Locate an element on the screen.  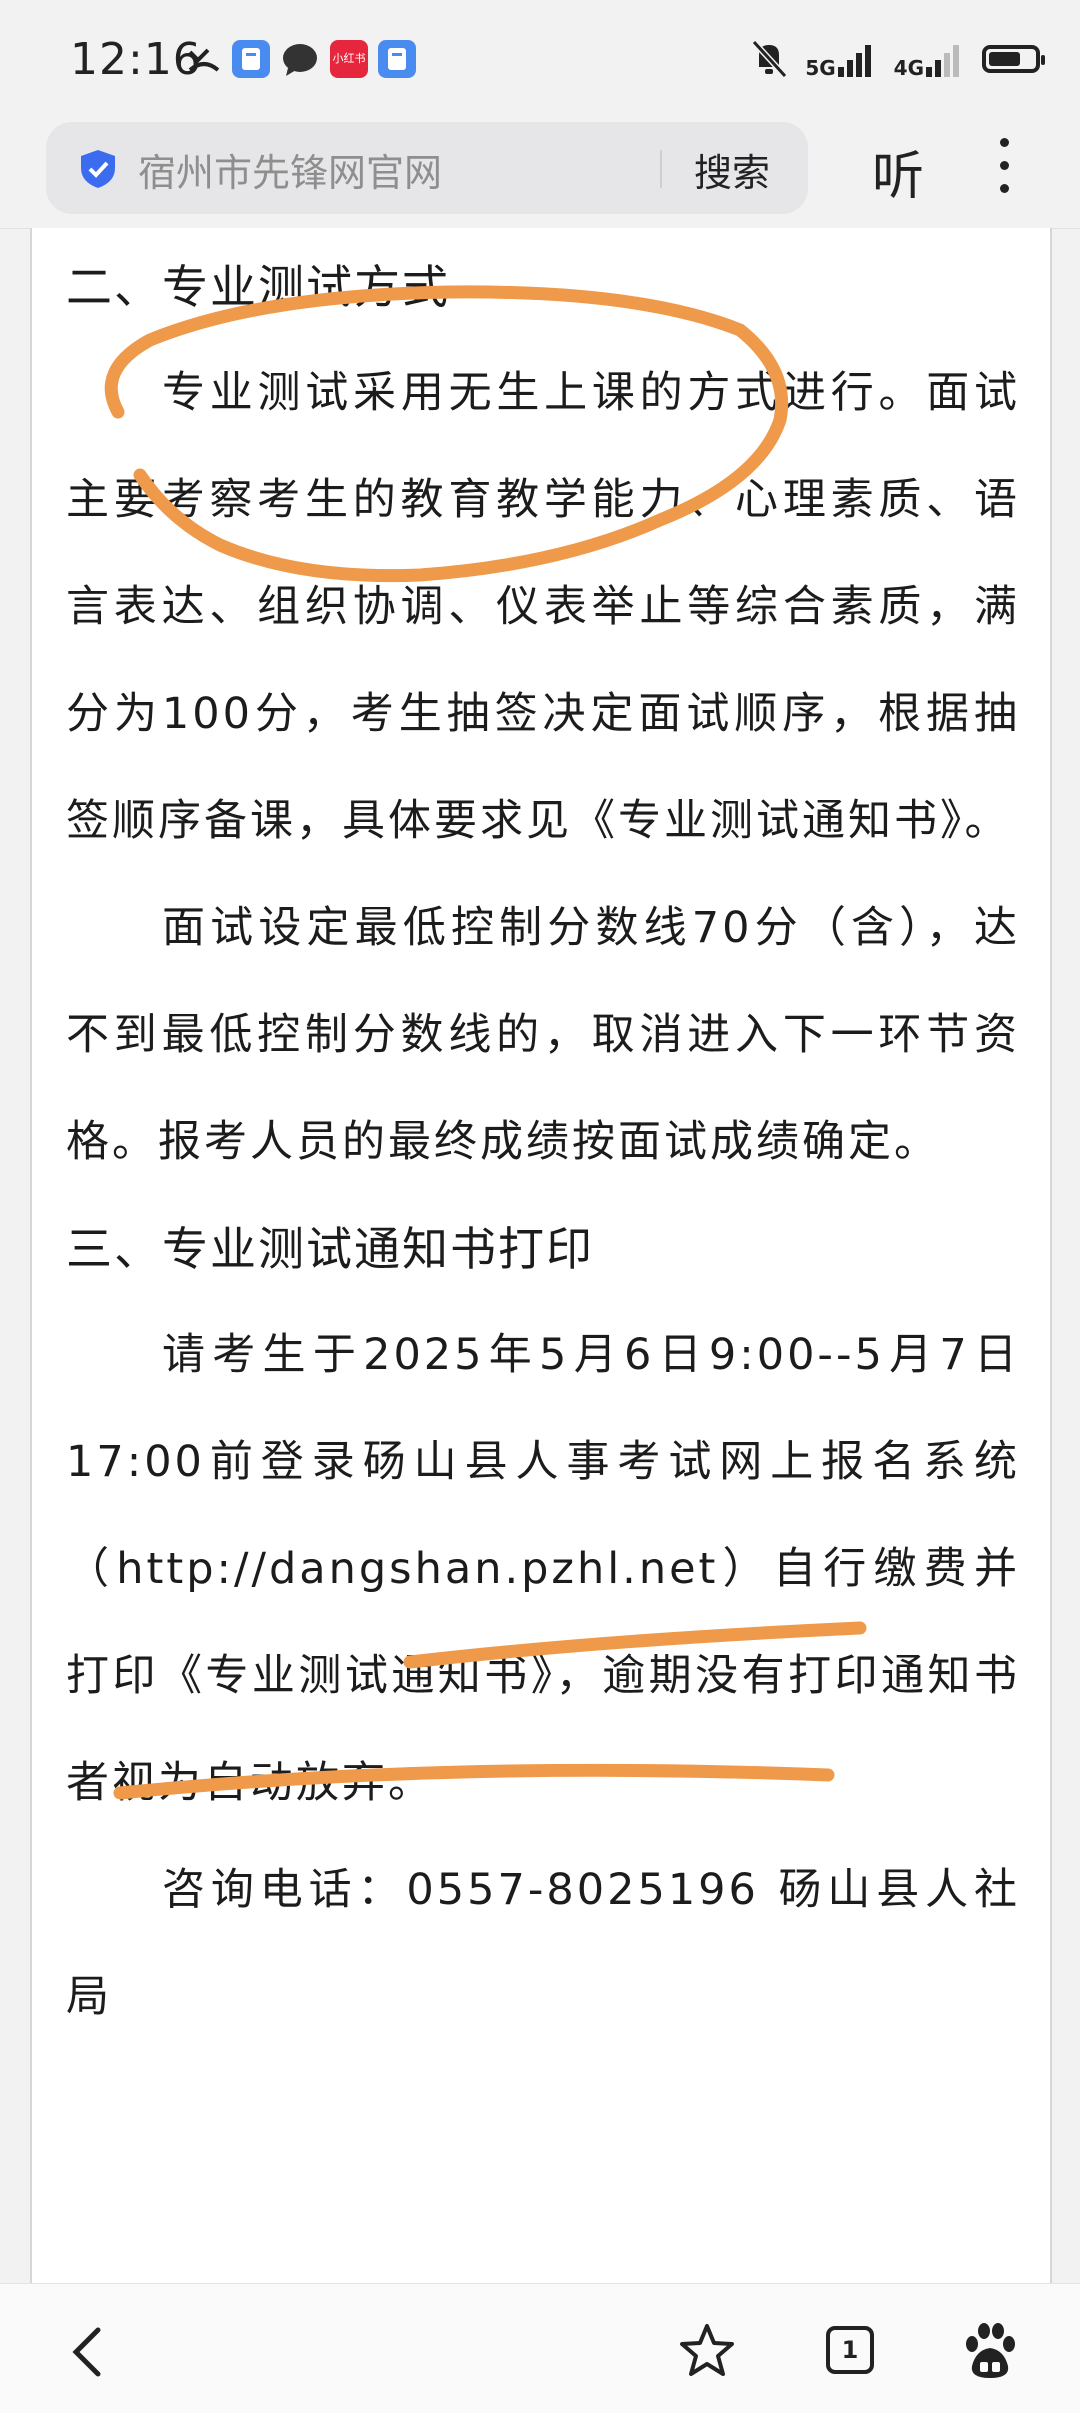
section-heading-2: 二、专业测试方式 is located at coordinates (258, 287).